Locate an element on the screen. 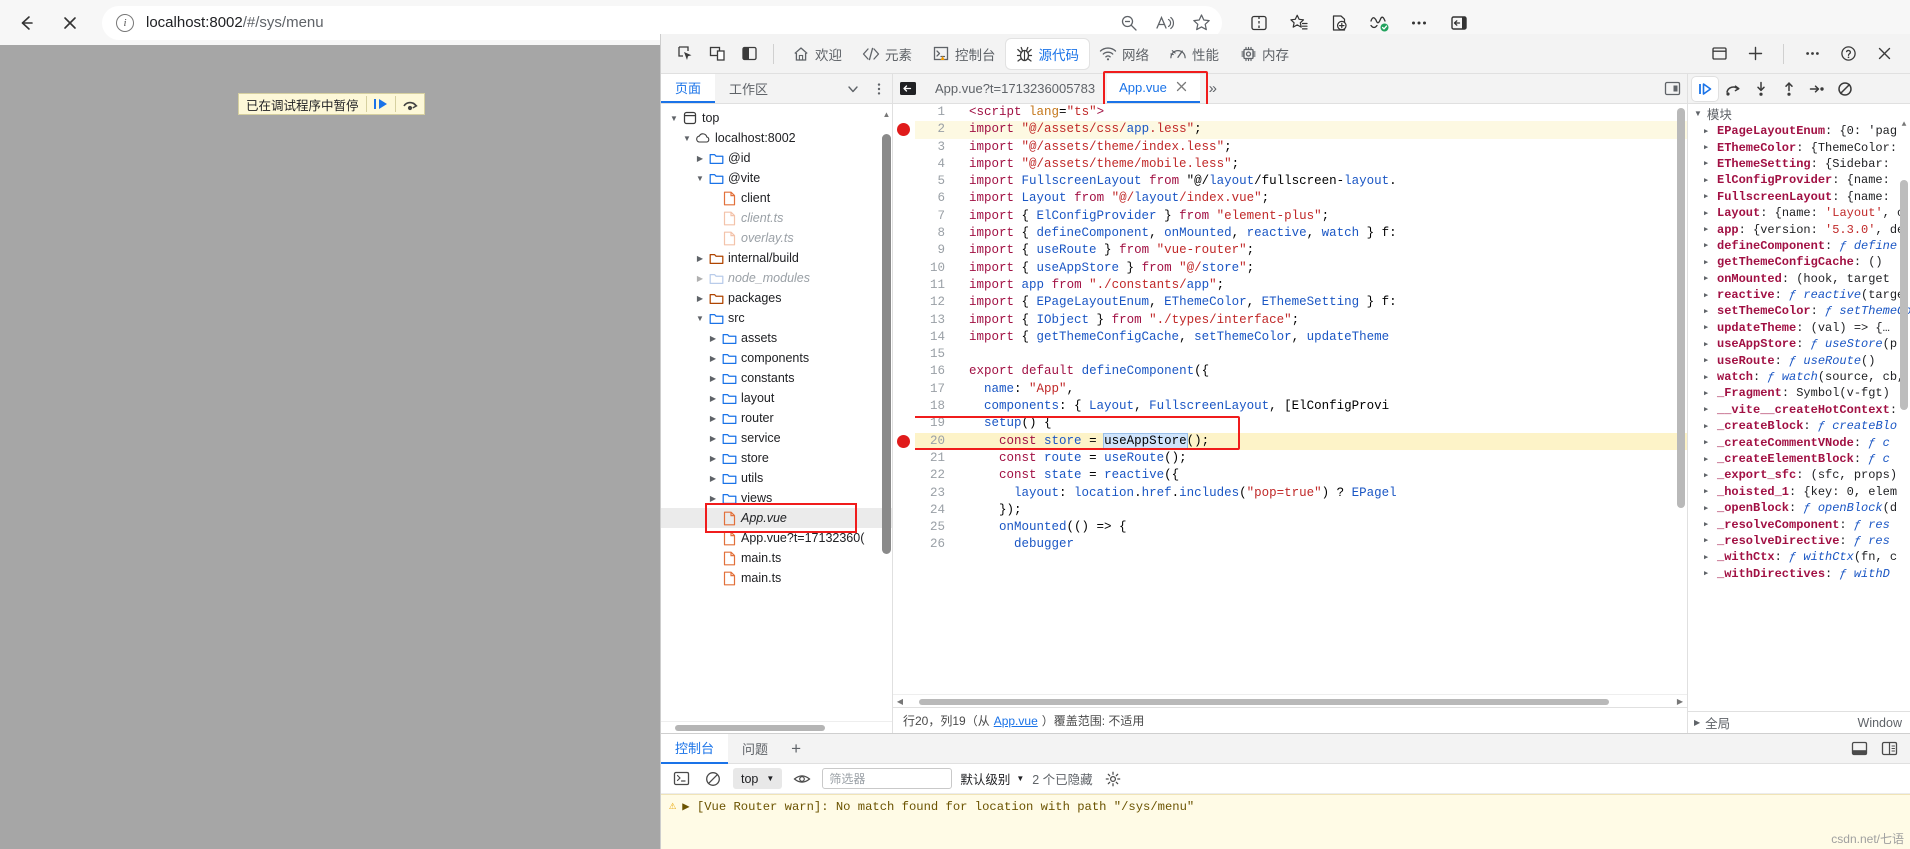 This screenshot has height=849, width=1910. code-line-9: 9 import { useRoute } from "vue-router"; is located at coordinates (1301, 250).